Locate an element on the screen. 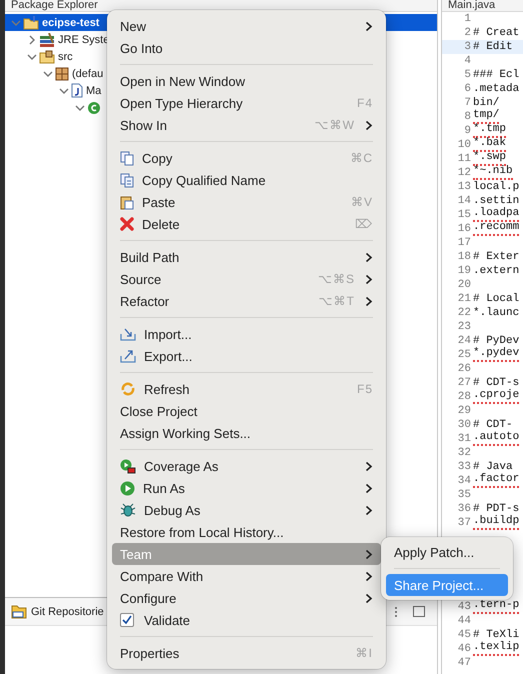 Image resolution: width=523 pixels, height=674 pixels. line-number: 19 is located at coordinates (464, 271).